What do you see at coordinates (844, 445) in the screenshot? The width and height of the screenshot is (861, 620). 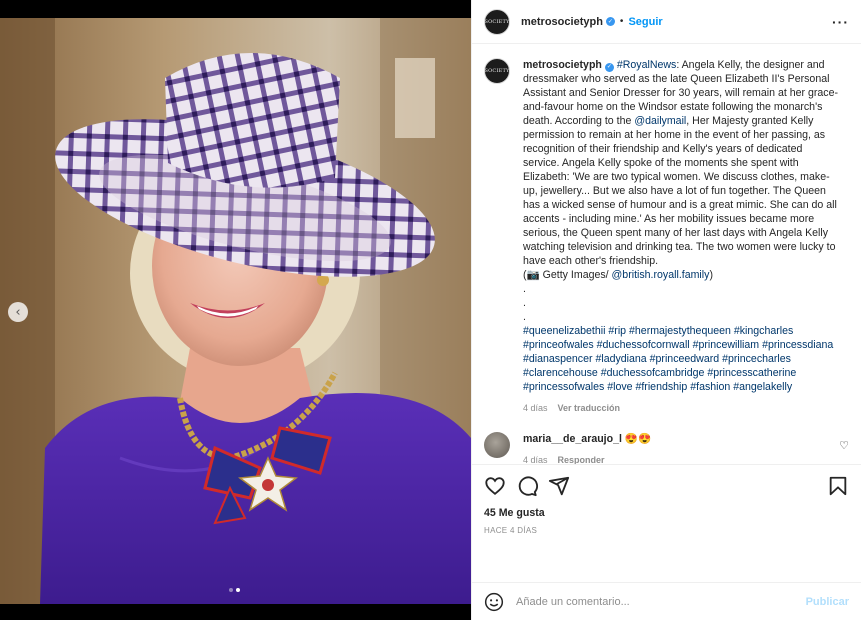 I see `heart-icon: ♡` at bounding box center [844, 445].